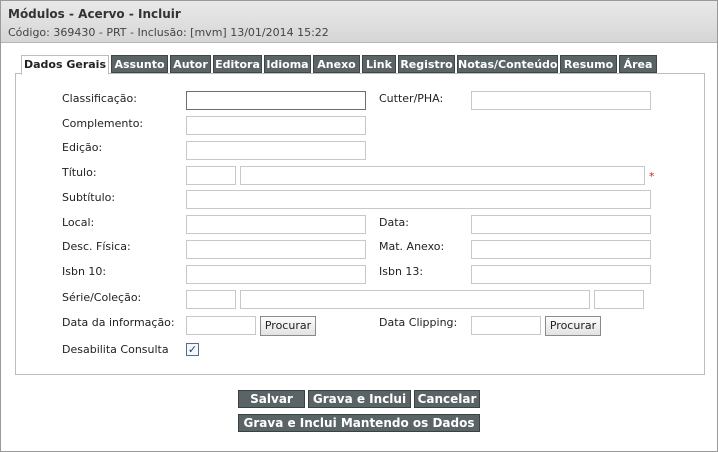 The image size is (718, 452). Describe the element at coordinates (237, 64) in the screenshot. I see `tab-editora: Editora` at that location.